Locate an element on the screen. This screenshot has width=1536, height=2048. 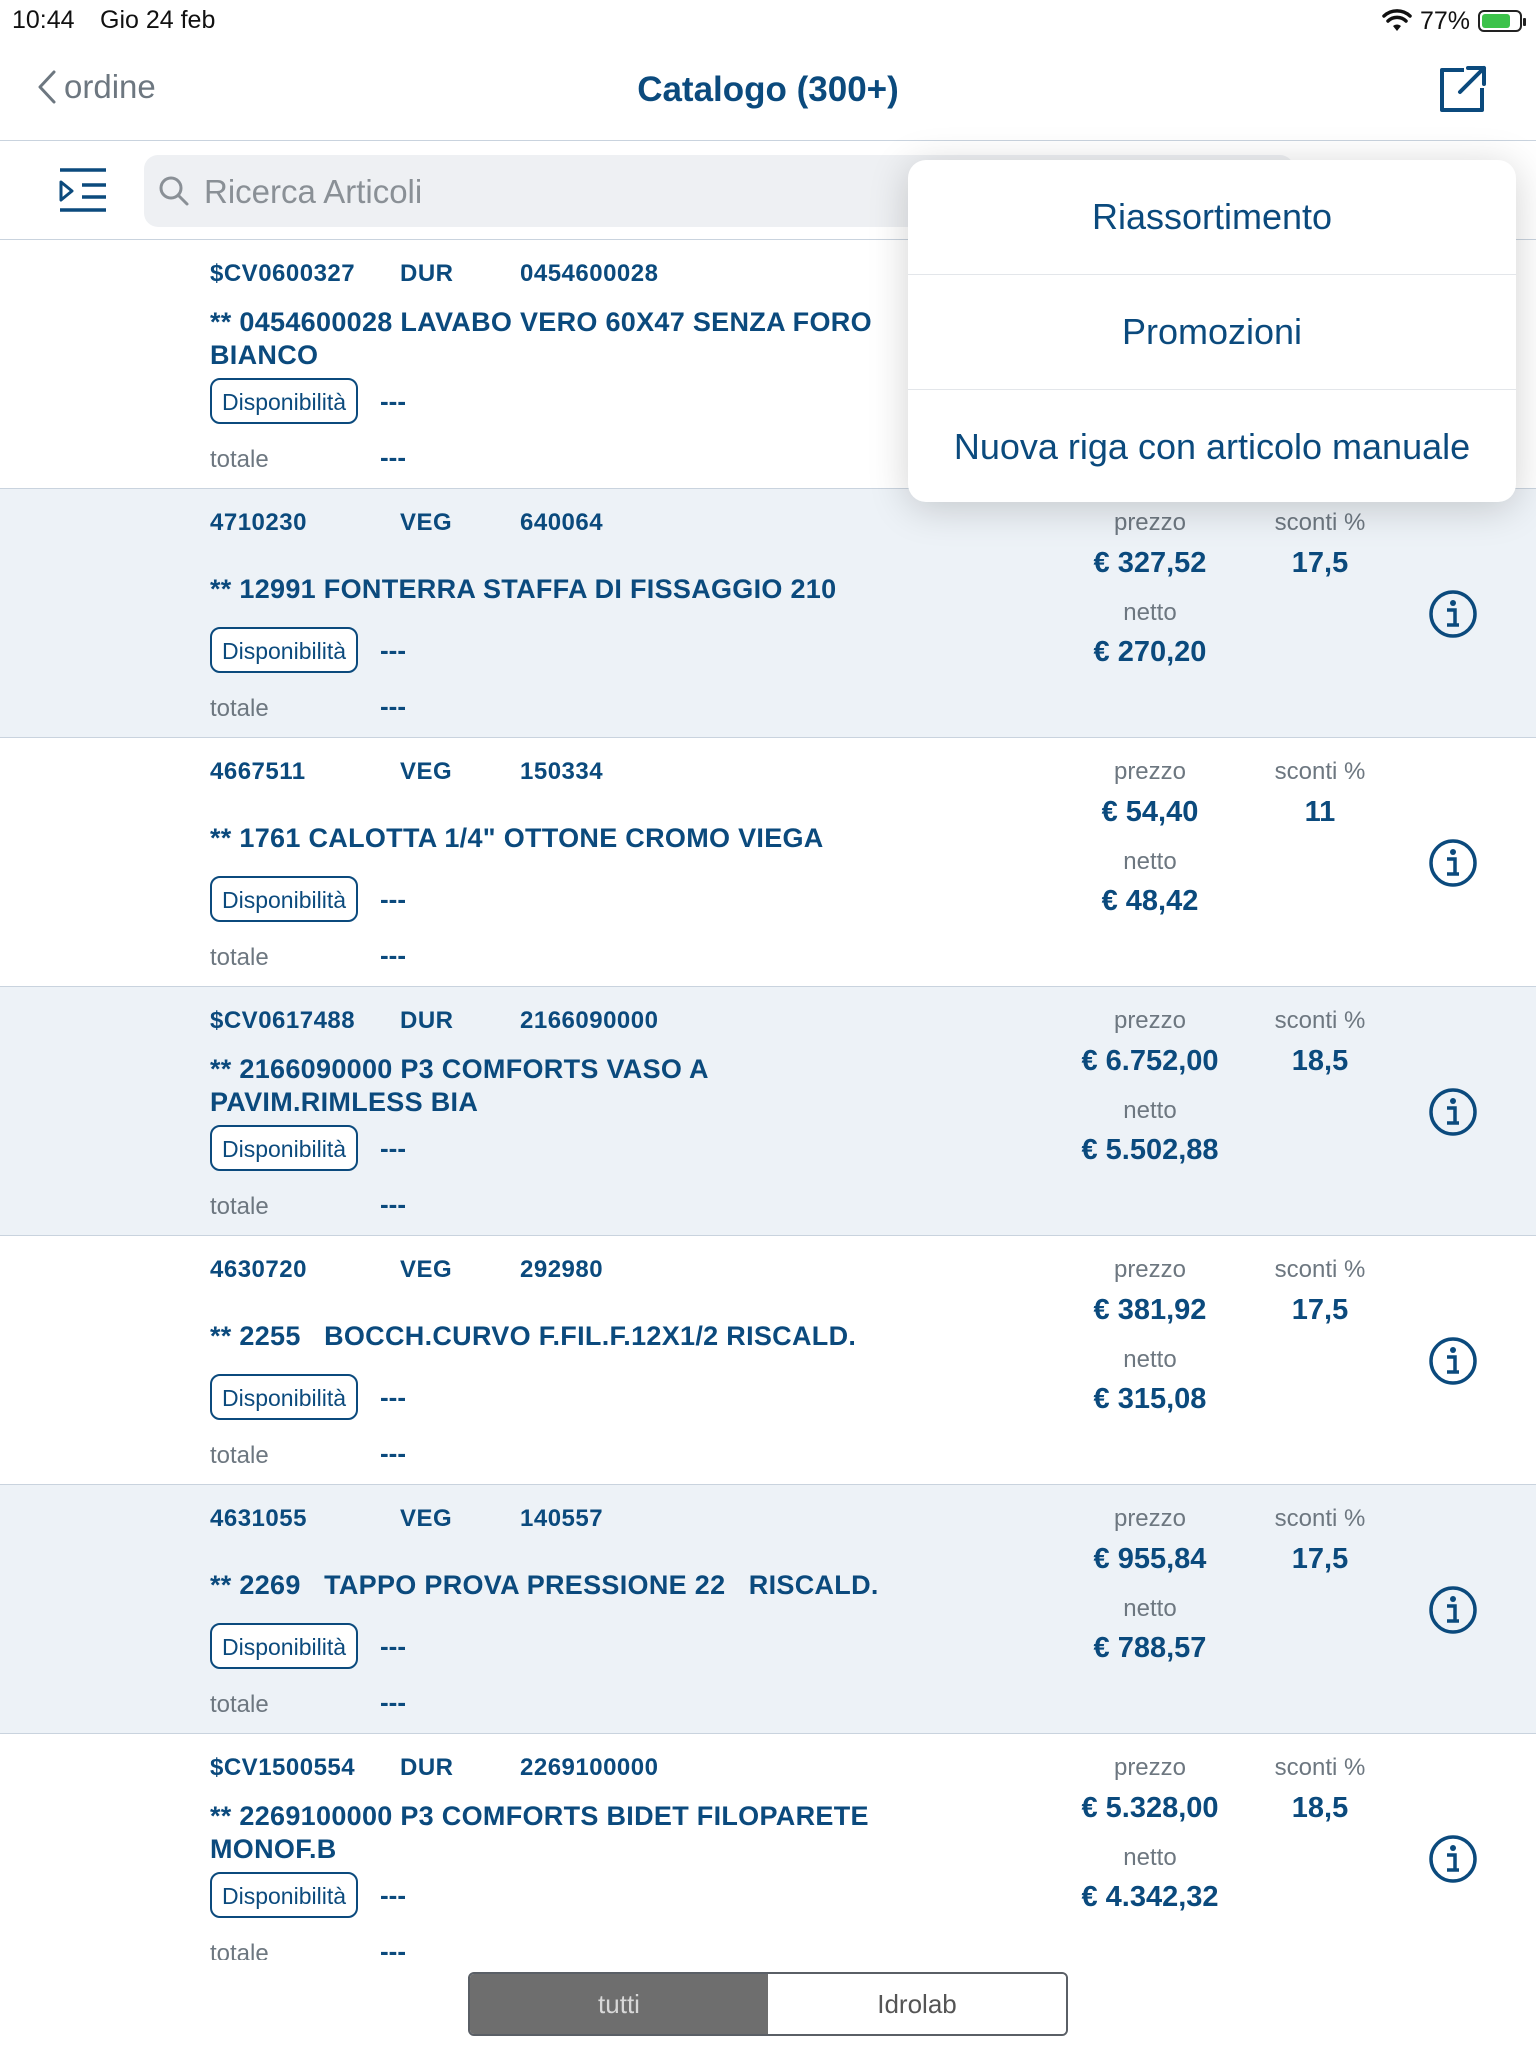
article-description: ** 1761 CALOTTA 1/4" OTTONE CROMO VIEGA is located at coordinates (517, 838).